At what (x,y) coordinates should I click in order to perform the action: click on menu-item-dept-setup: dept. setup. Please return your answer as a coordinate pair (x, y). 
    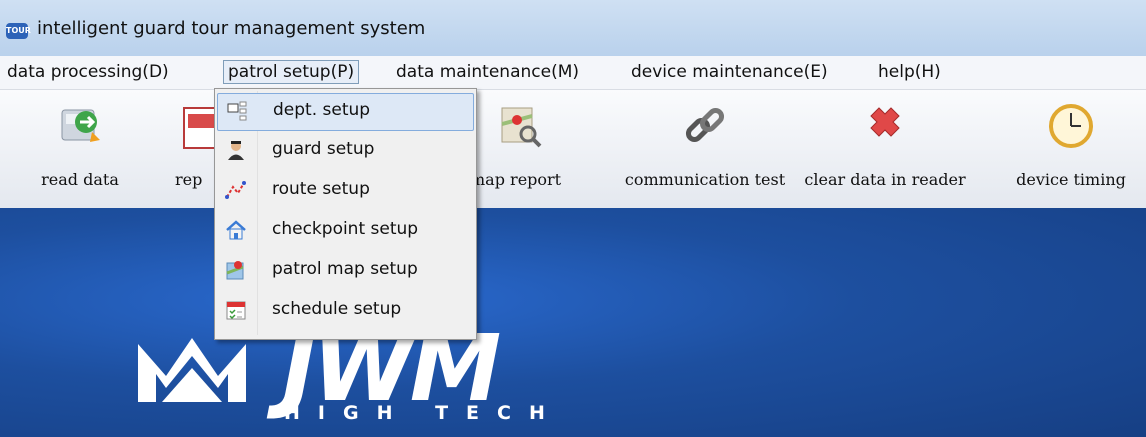
    Looking at the image, I should click on (345, 112).